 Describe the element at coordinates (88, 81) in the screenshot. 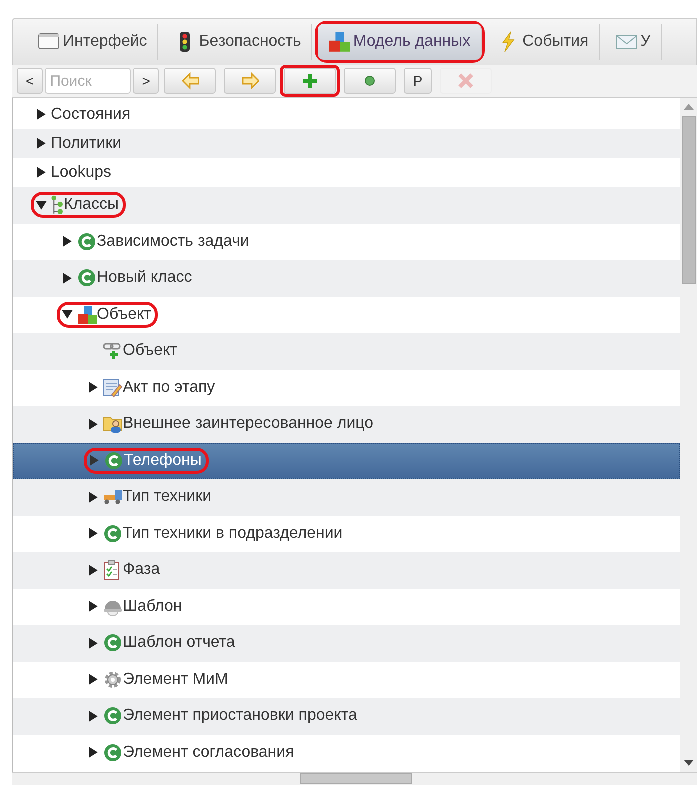

I see `search-field: Поиск` at that location.